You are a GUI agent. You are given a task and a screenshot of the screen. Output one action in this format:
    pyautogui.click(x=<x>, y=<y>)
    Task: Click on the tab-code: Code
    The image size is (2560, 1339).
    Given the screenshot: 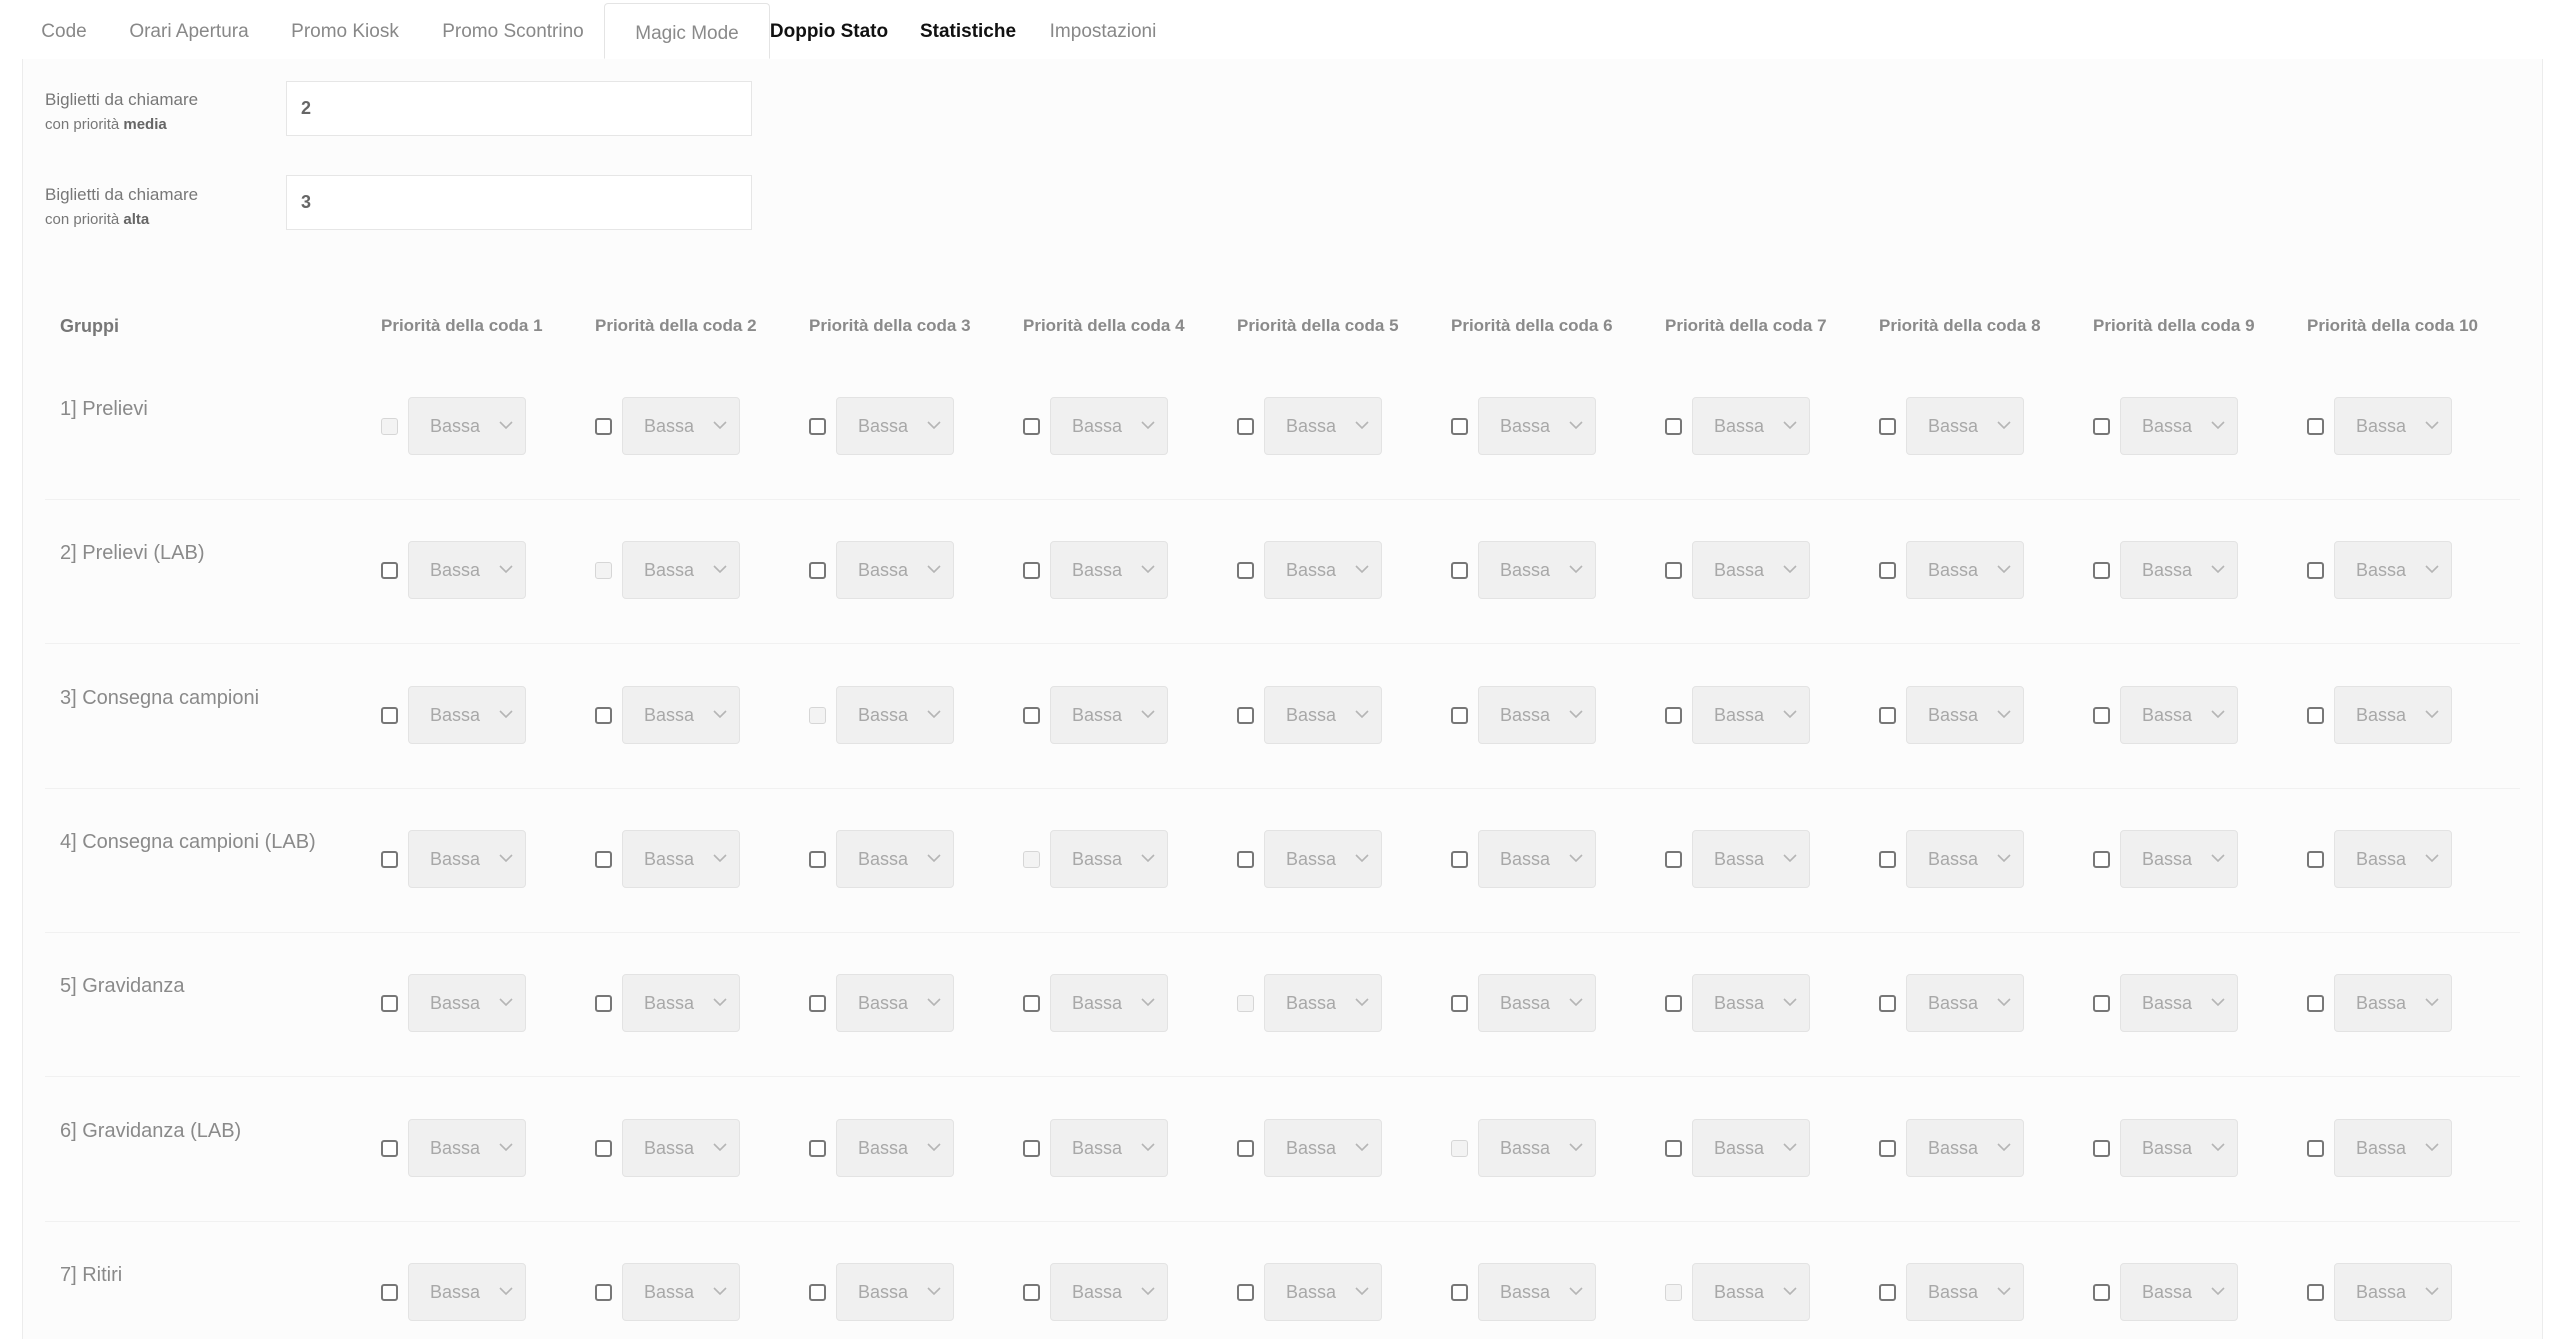 What is the action you would take?
    pyautogui.click(x=64, y=29)
    